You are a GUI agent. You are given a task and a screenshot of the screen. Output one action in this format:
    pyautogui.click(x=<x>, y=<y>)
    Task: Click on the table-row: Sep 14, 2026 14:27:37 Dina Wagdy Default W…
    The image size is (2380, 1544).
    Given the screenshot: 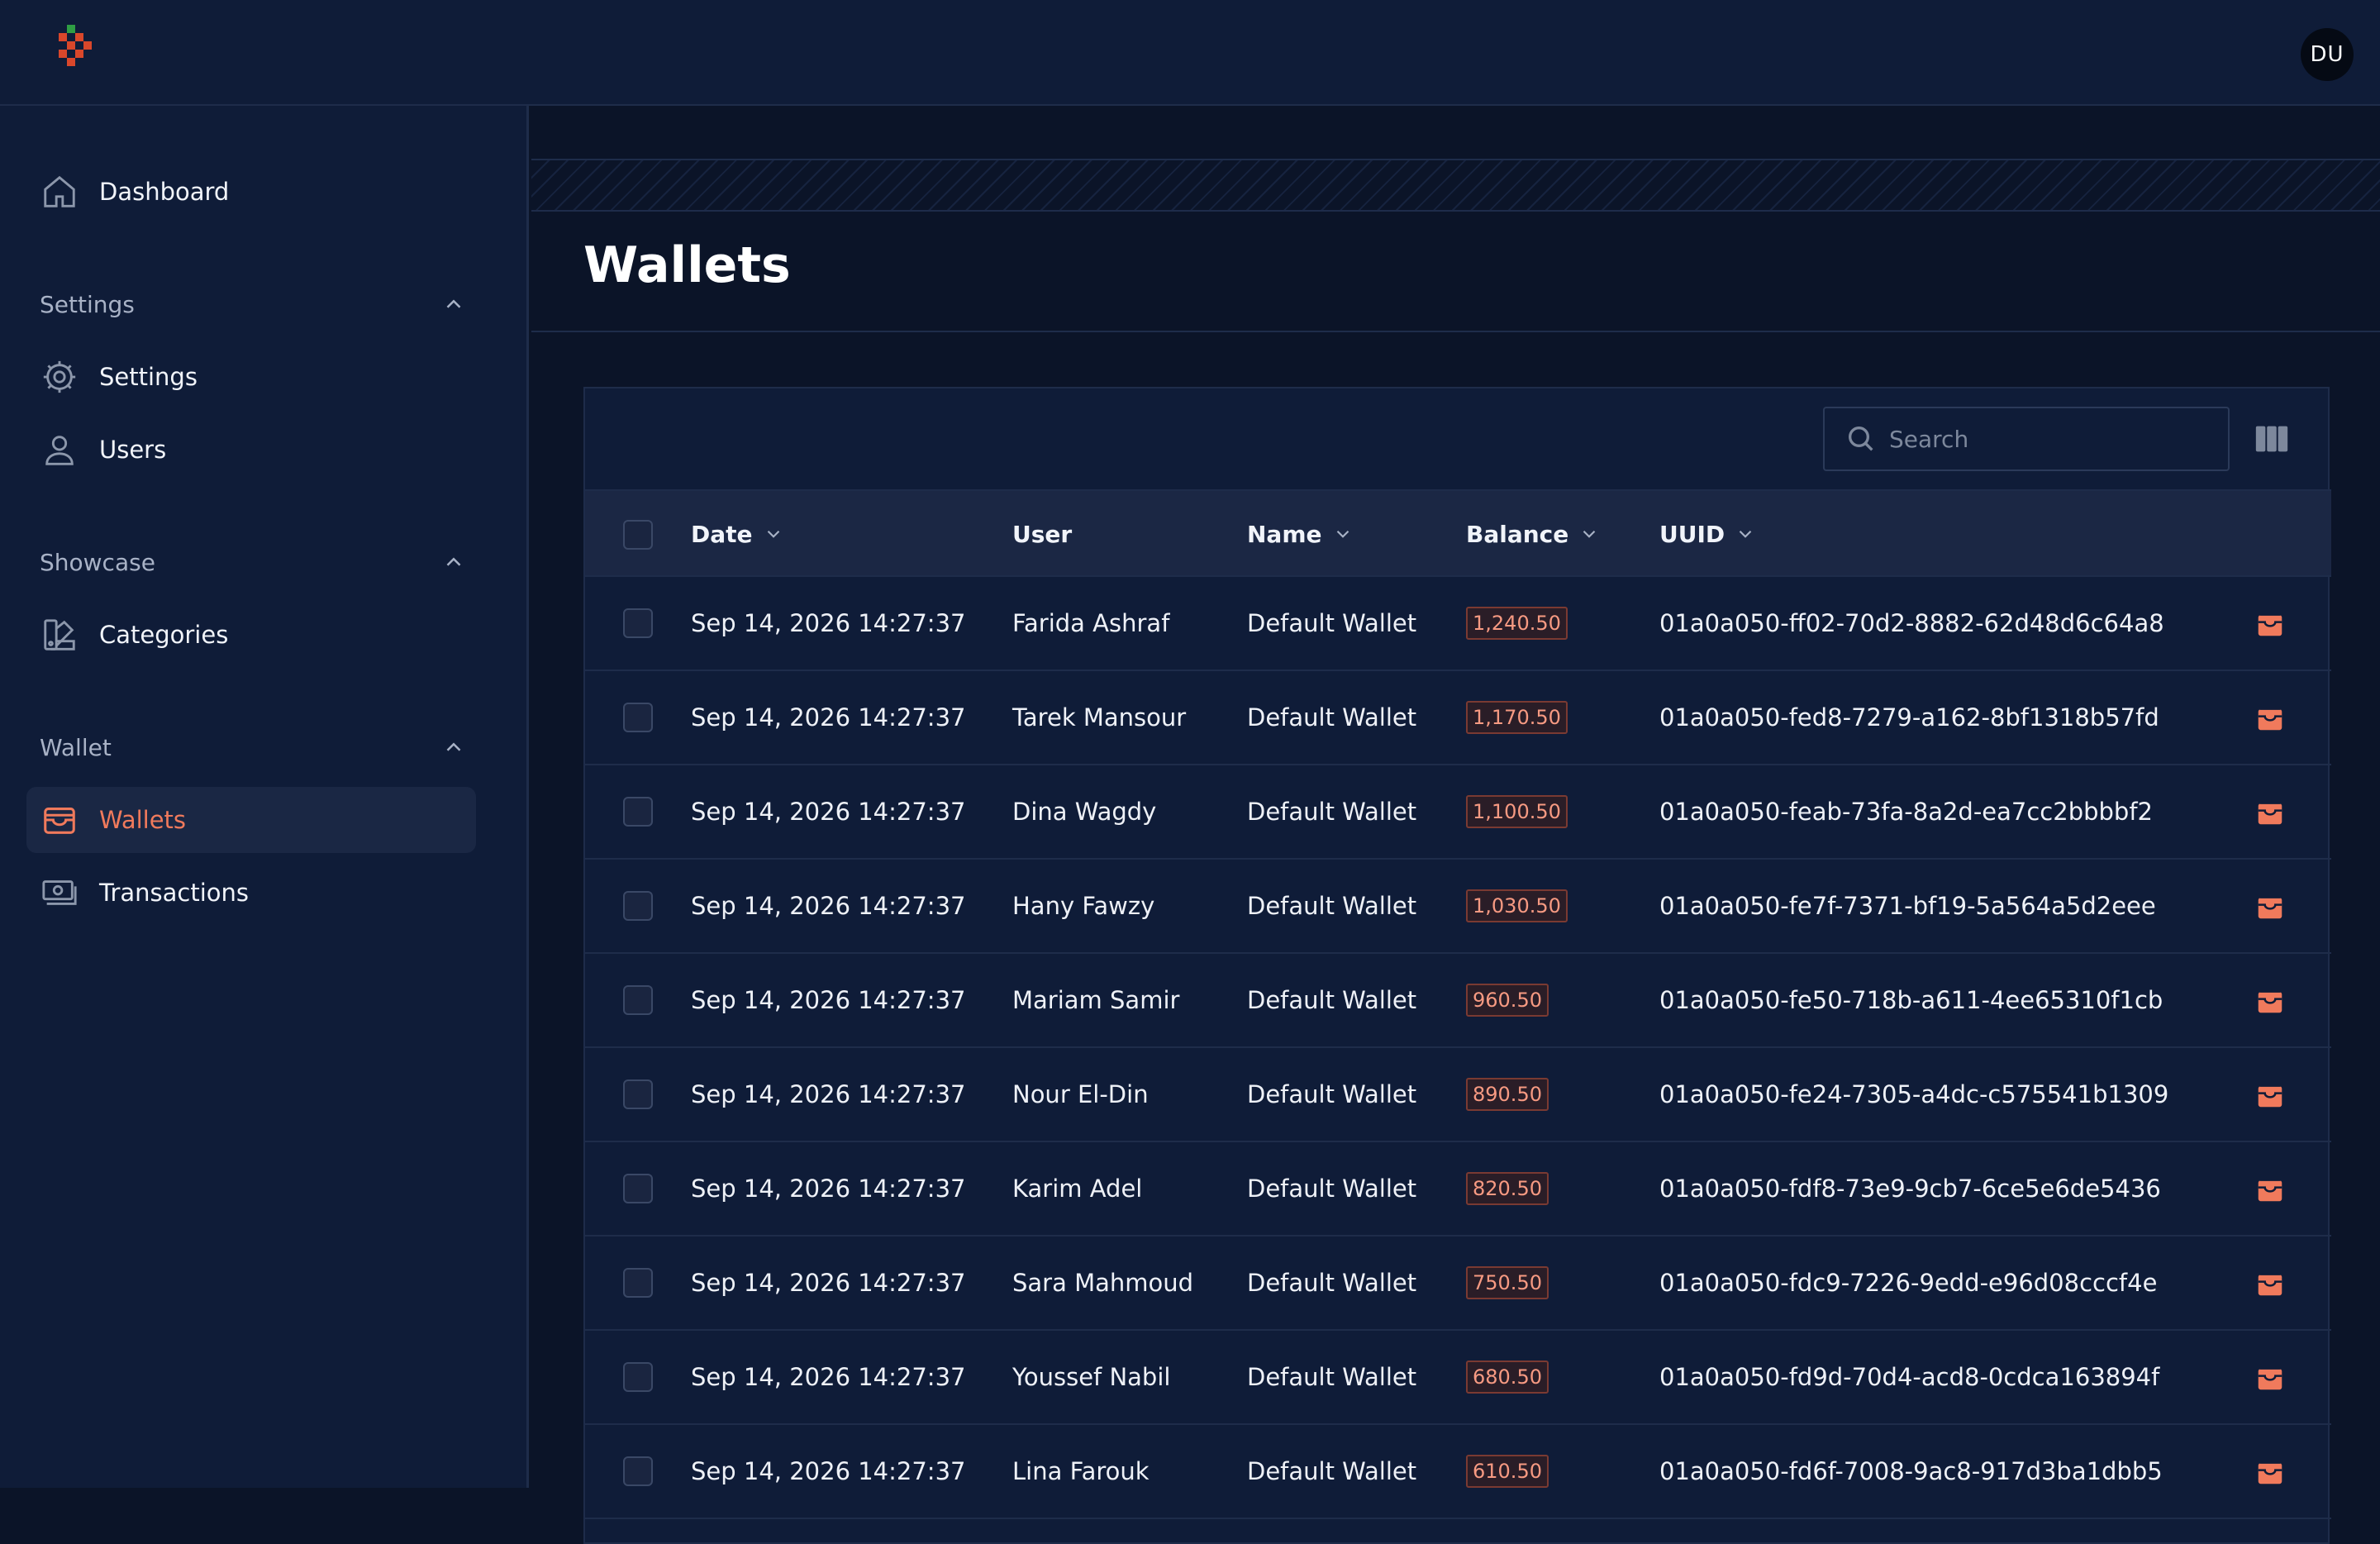 What is the action you would take?
    pyautogui.click(x=1458, y=813)
    